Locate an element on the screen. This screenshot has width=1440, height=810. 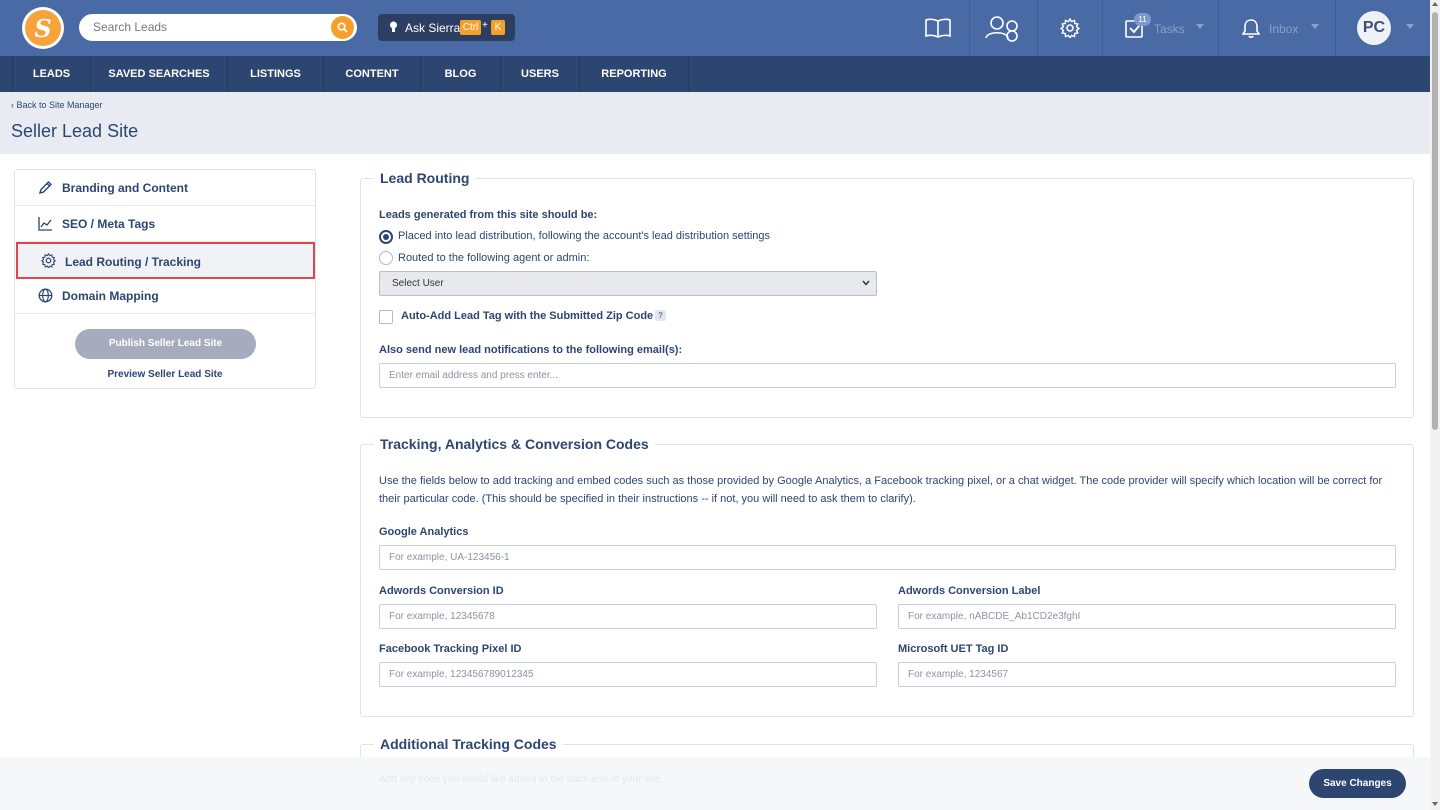
sierra-logo: S is located at coordinates (43, 28).